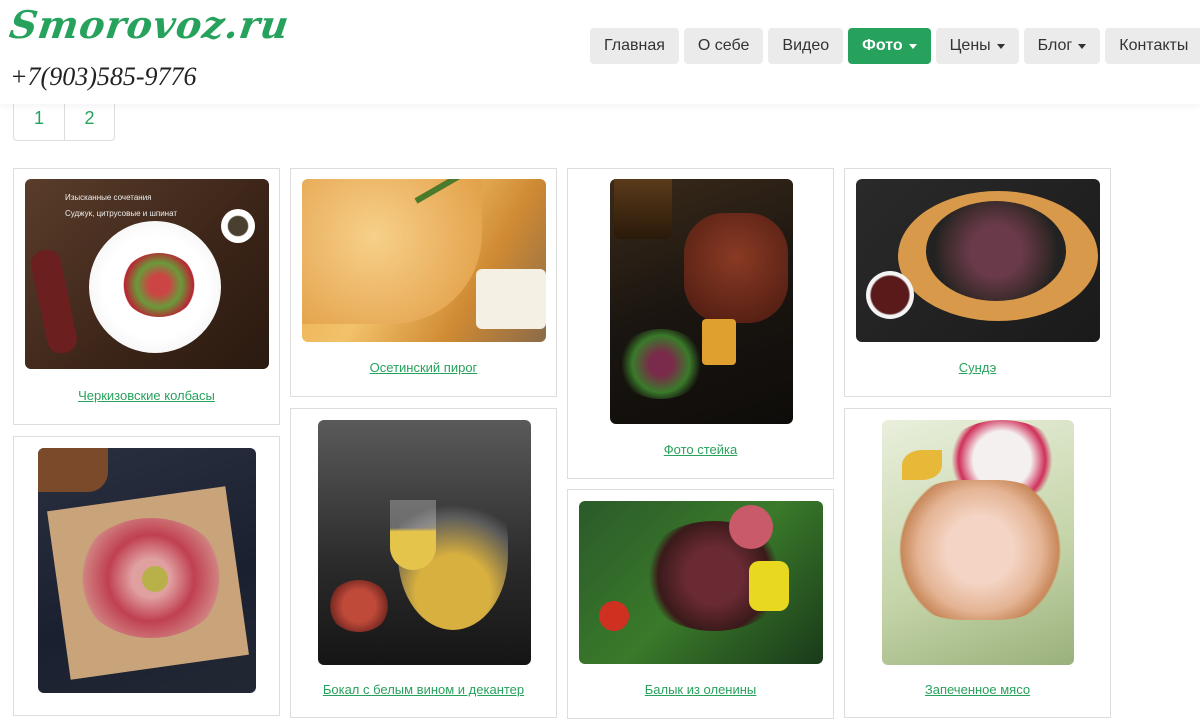 The height and width of the screenshot is (719, 1200). I want to click on photo-cold-cuts, so click(147, 570).